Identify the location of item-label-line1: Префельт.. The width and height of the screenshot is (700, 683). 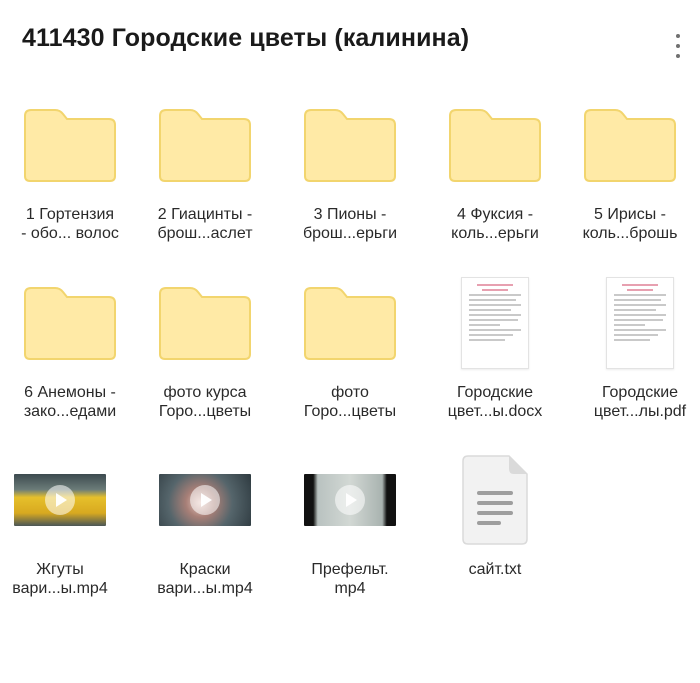
(350, 569).